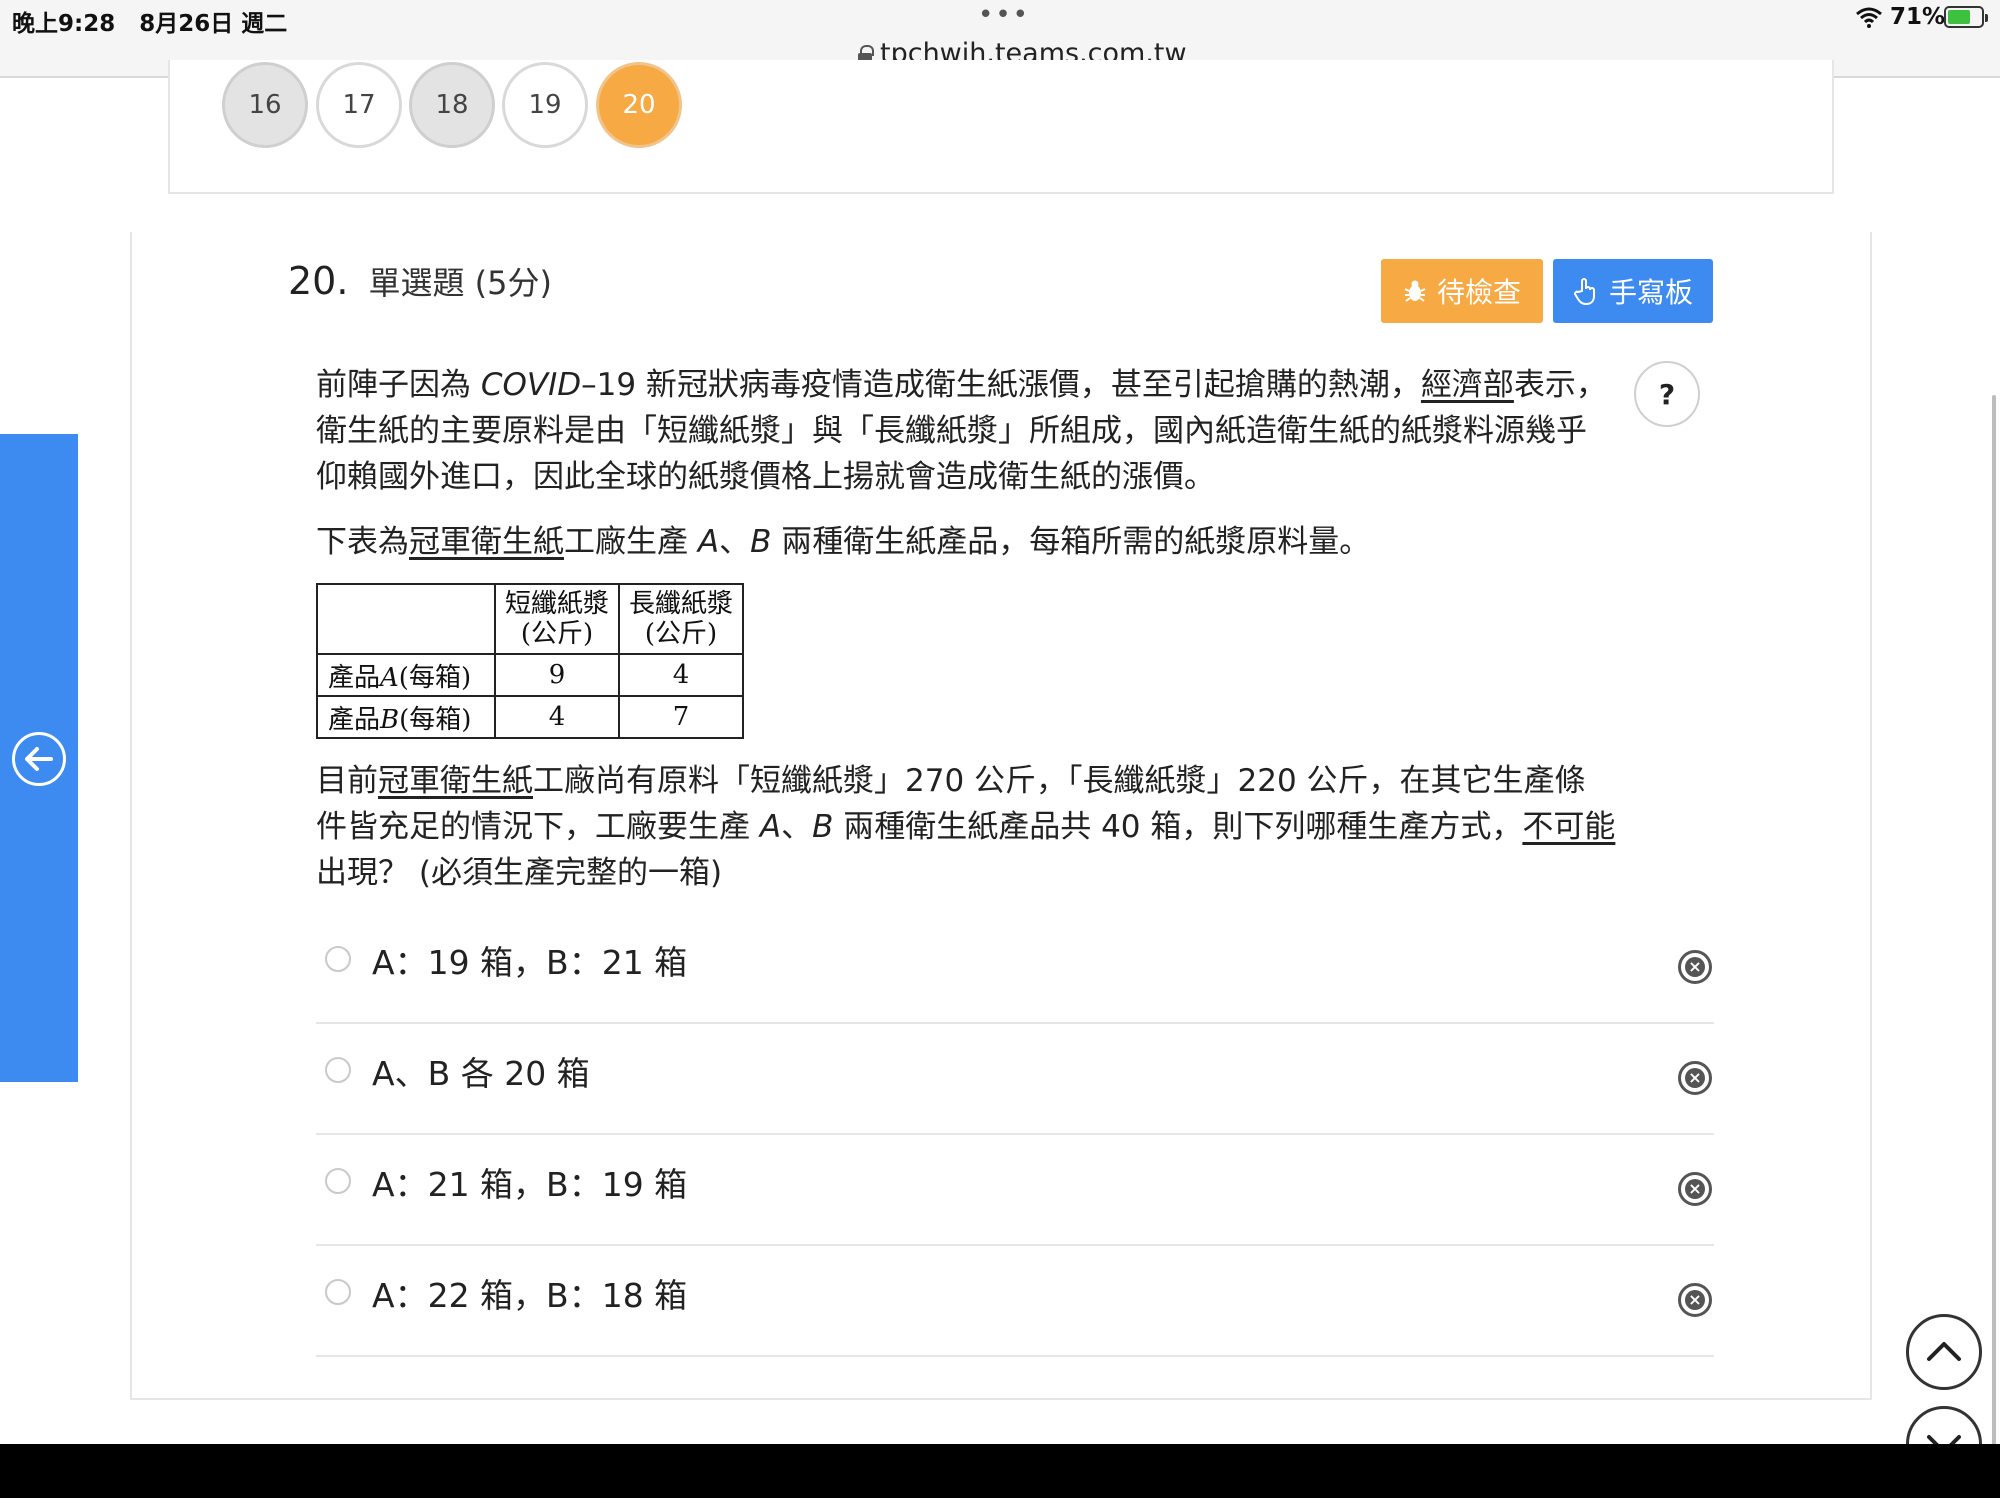 This screenshot has width=2000, height=1498. Describe the element at coordinates (359, 105) in the screenshot. I see `question-nav-17: 17` at that location.